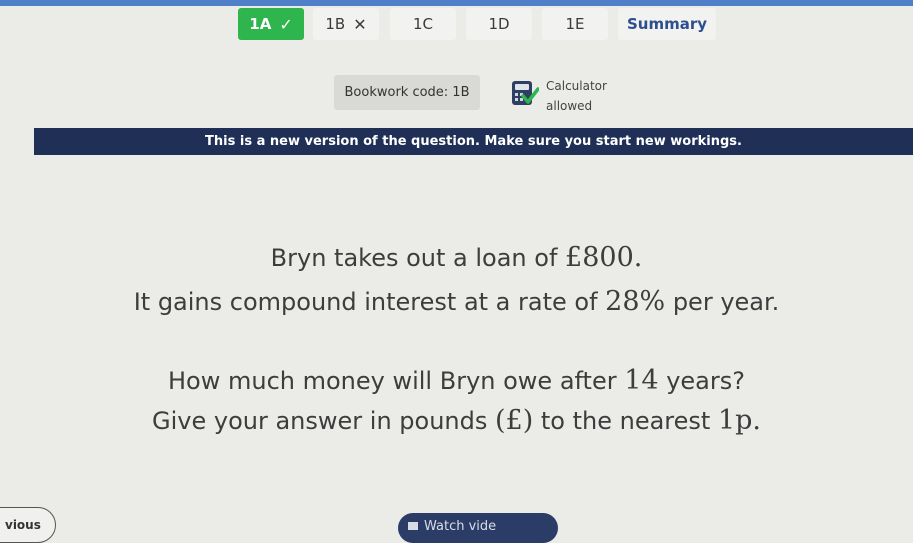  What do you see at coordinates (625, 421) in the screenshot?
I see `question-text: to the nearest` at bounding box center [625, 421].